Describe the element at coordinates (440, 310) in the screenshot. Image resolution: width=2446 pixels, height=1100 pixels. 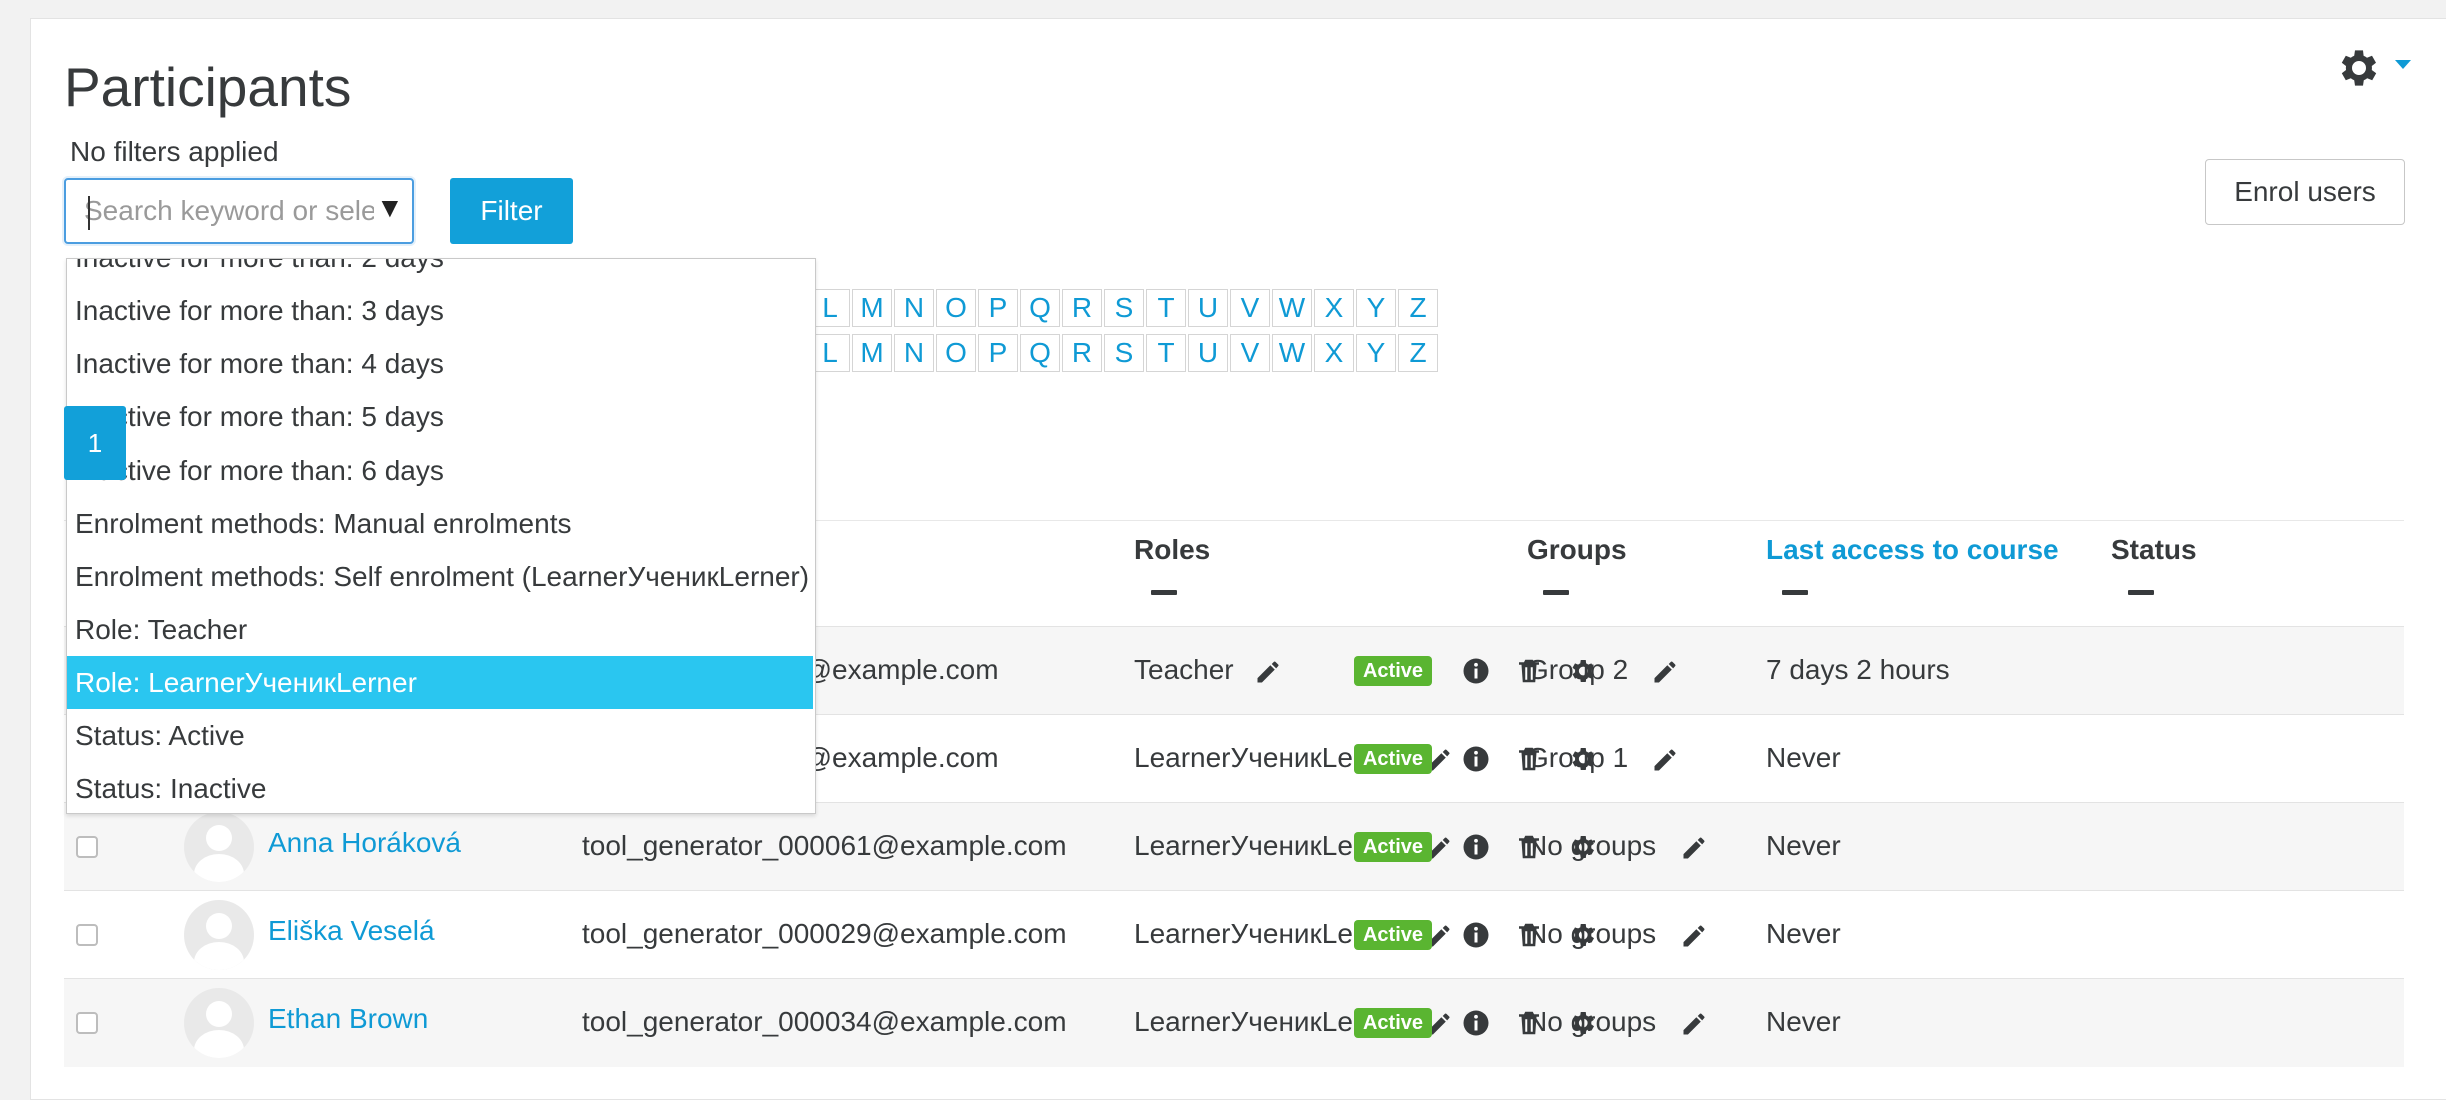
I see `dropdown-option: Inactive for more than: 3 days` at that location.